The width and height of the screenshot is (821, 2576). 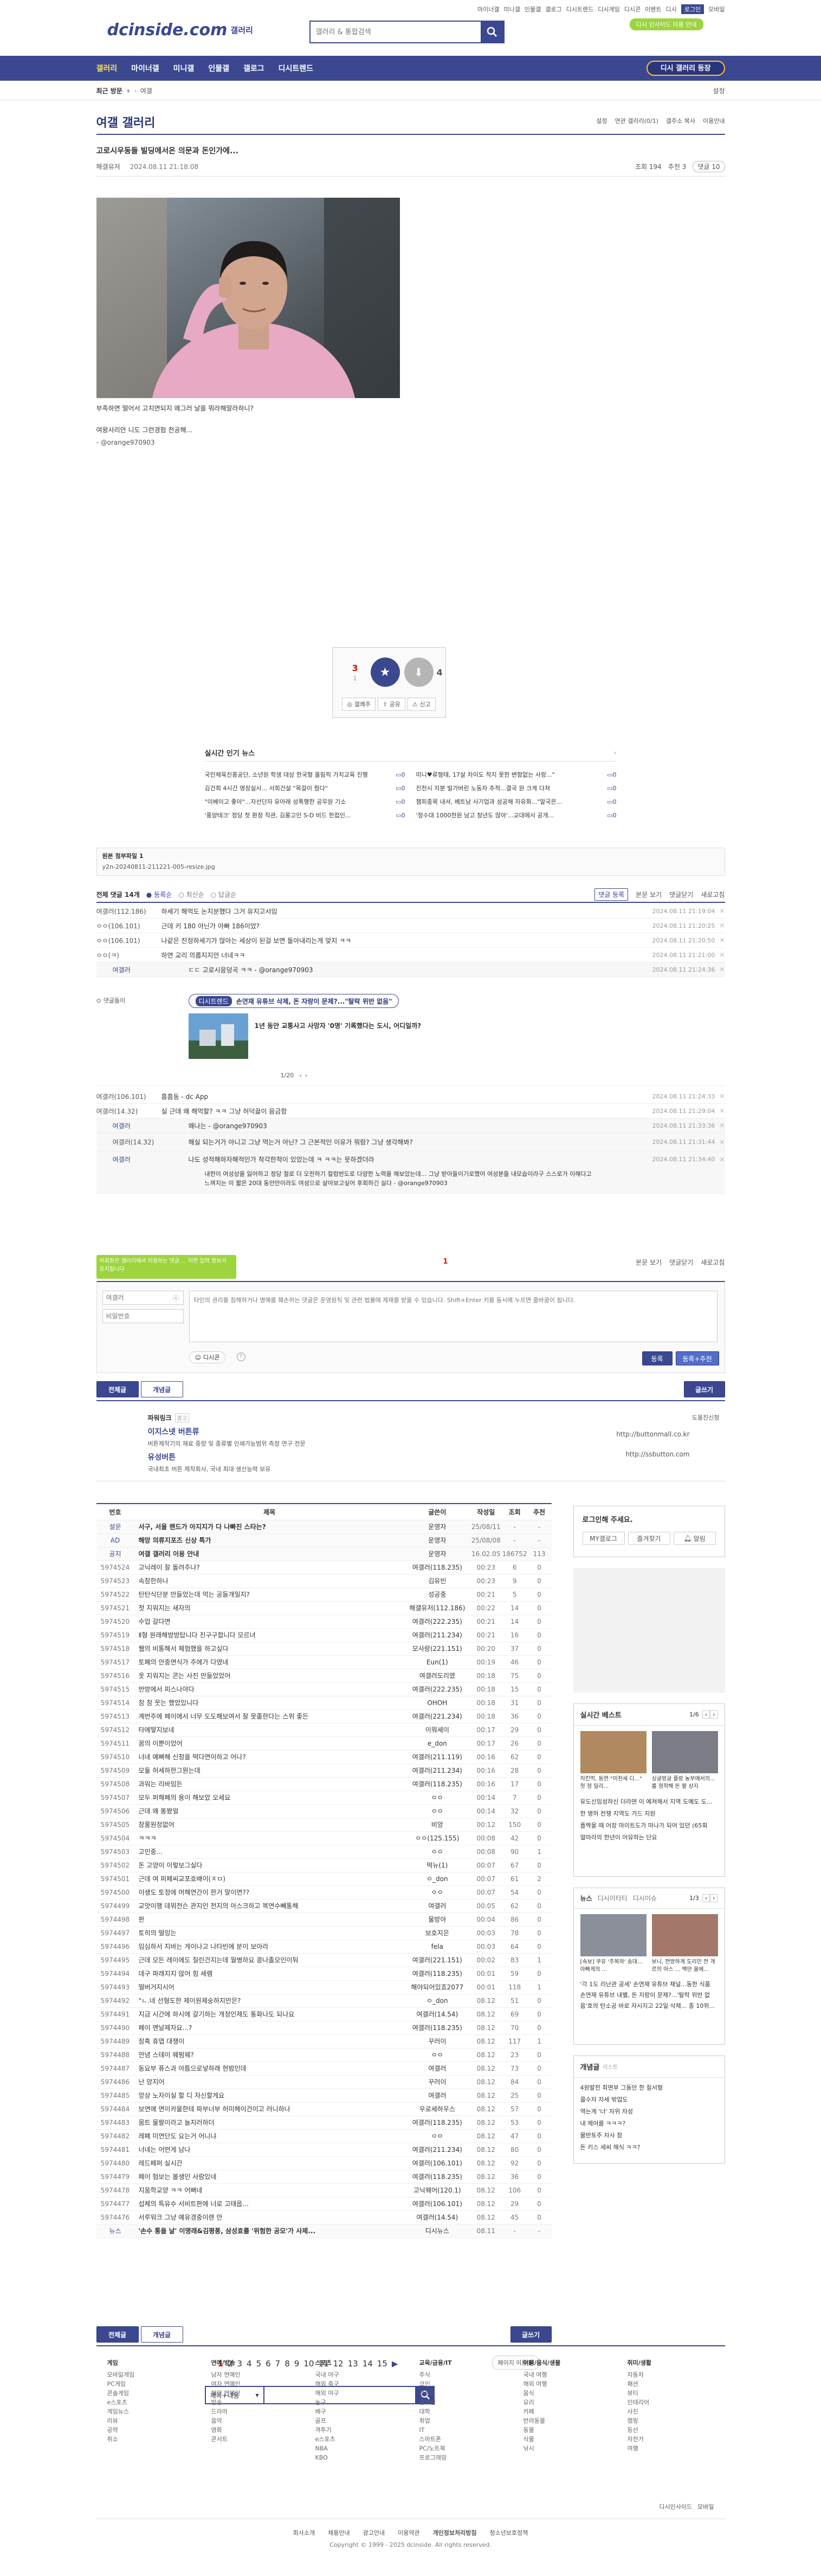 I want to click on comment-nick: 여갤러(106.101), so click(x=128, y=1096).